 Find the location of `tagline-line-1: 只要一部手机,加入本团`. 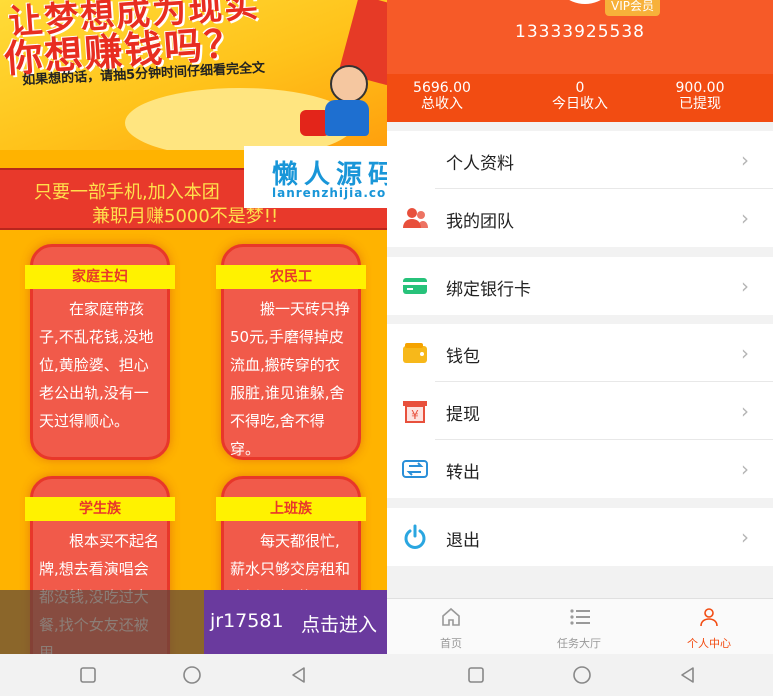

tagline-line-1: 只要一部手机,加入本团 is located at coordinates (127, 192).